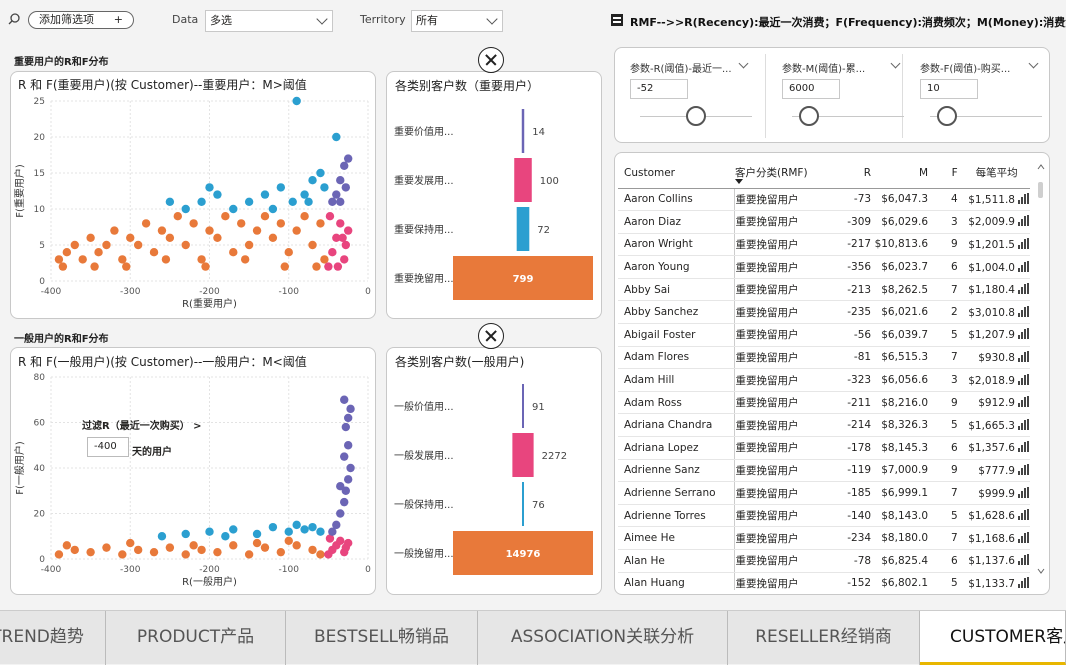  What do you see at coordinates (739, 182) in the screenshot?
I see `sort-descending-icon` at bounding box center [739, 182].